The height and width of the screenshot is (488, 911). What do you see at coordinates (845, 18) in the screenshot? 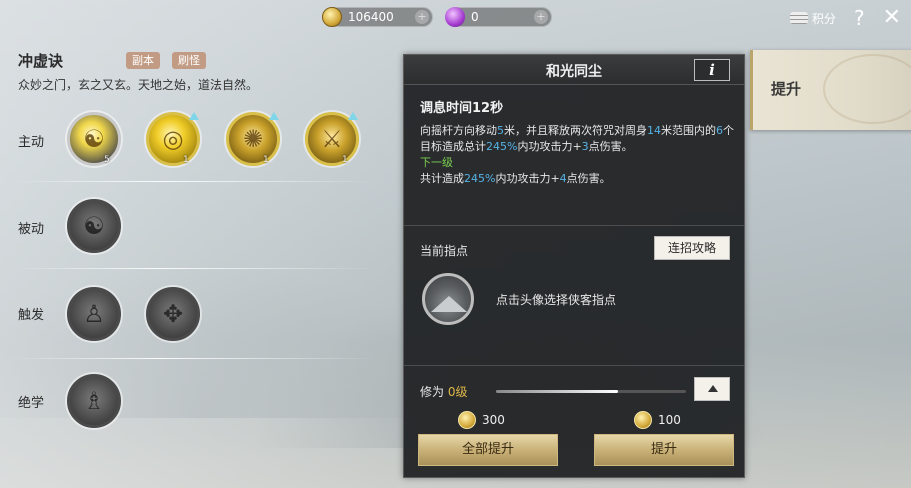
I see `top-right-controls: 积分 ? ✕` at bounding box center [845, 18].